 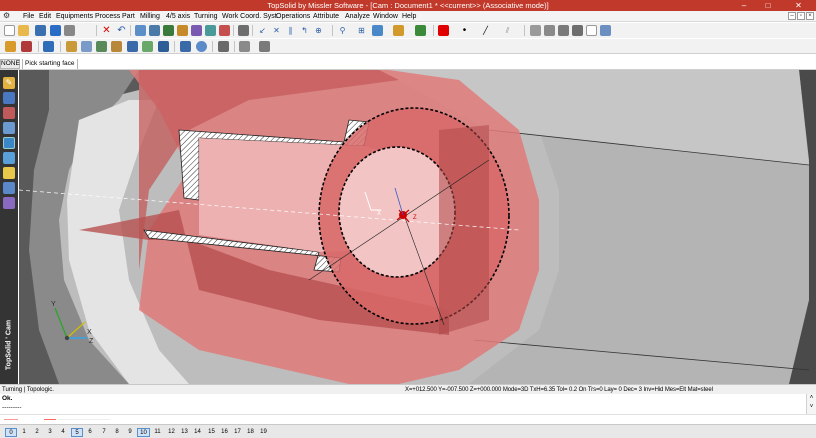 What do you see at coordinates (101, 46) in the screenshot?
I see `grooving-icon` at bounding box center [101, 46].